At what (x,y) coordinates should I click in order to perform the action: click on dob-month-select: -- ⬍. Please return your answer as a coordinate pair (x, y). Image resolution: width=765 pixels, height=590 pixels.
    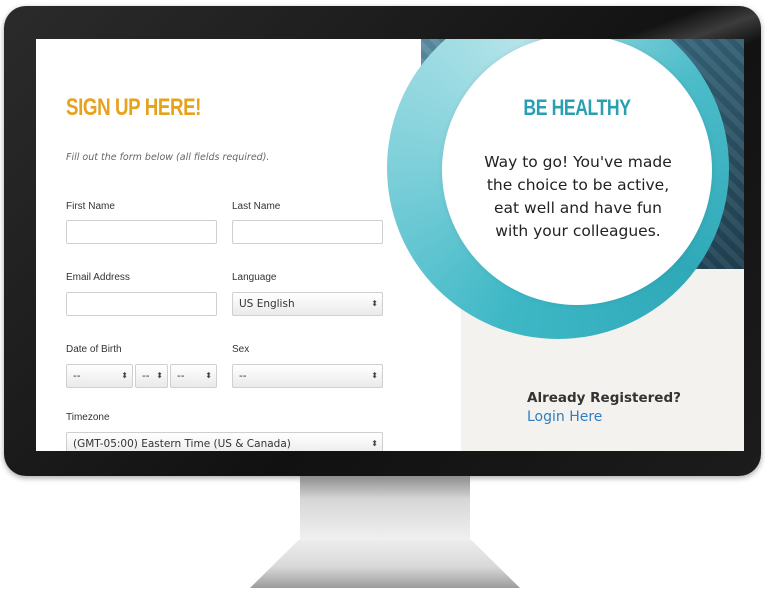
    Looking at the image, I should click on (99, 376).